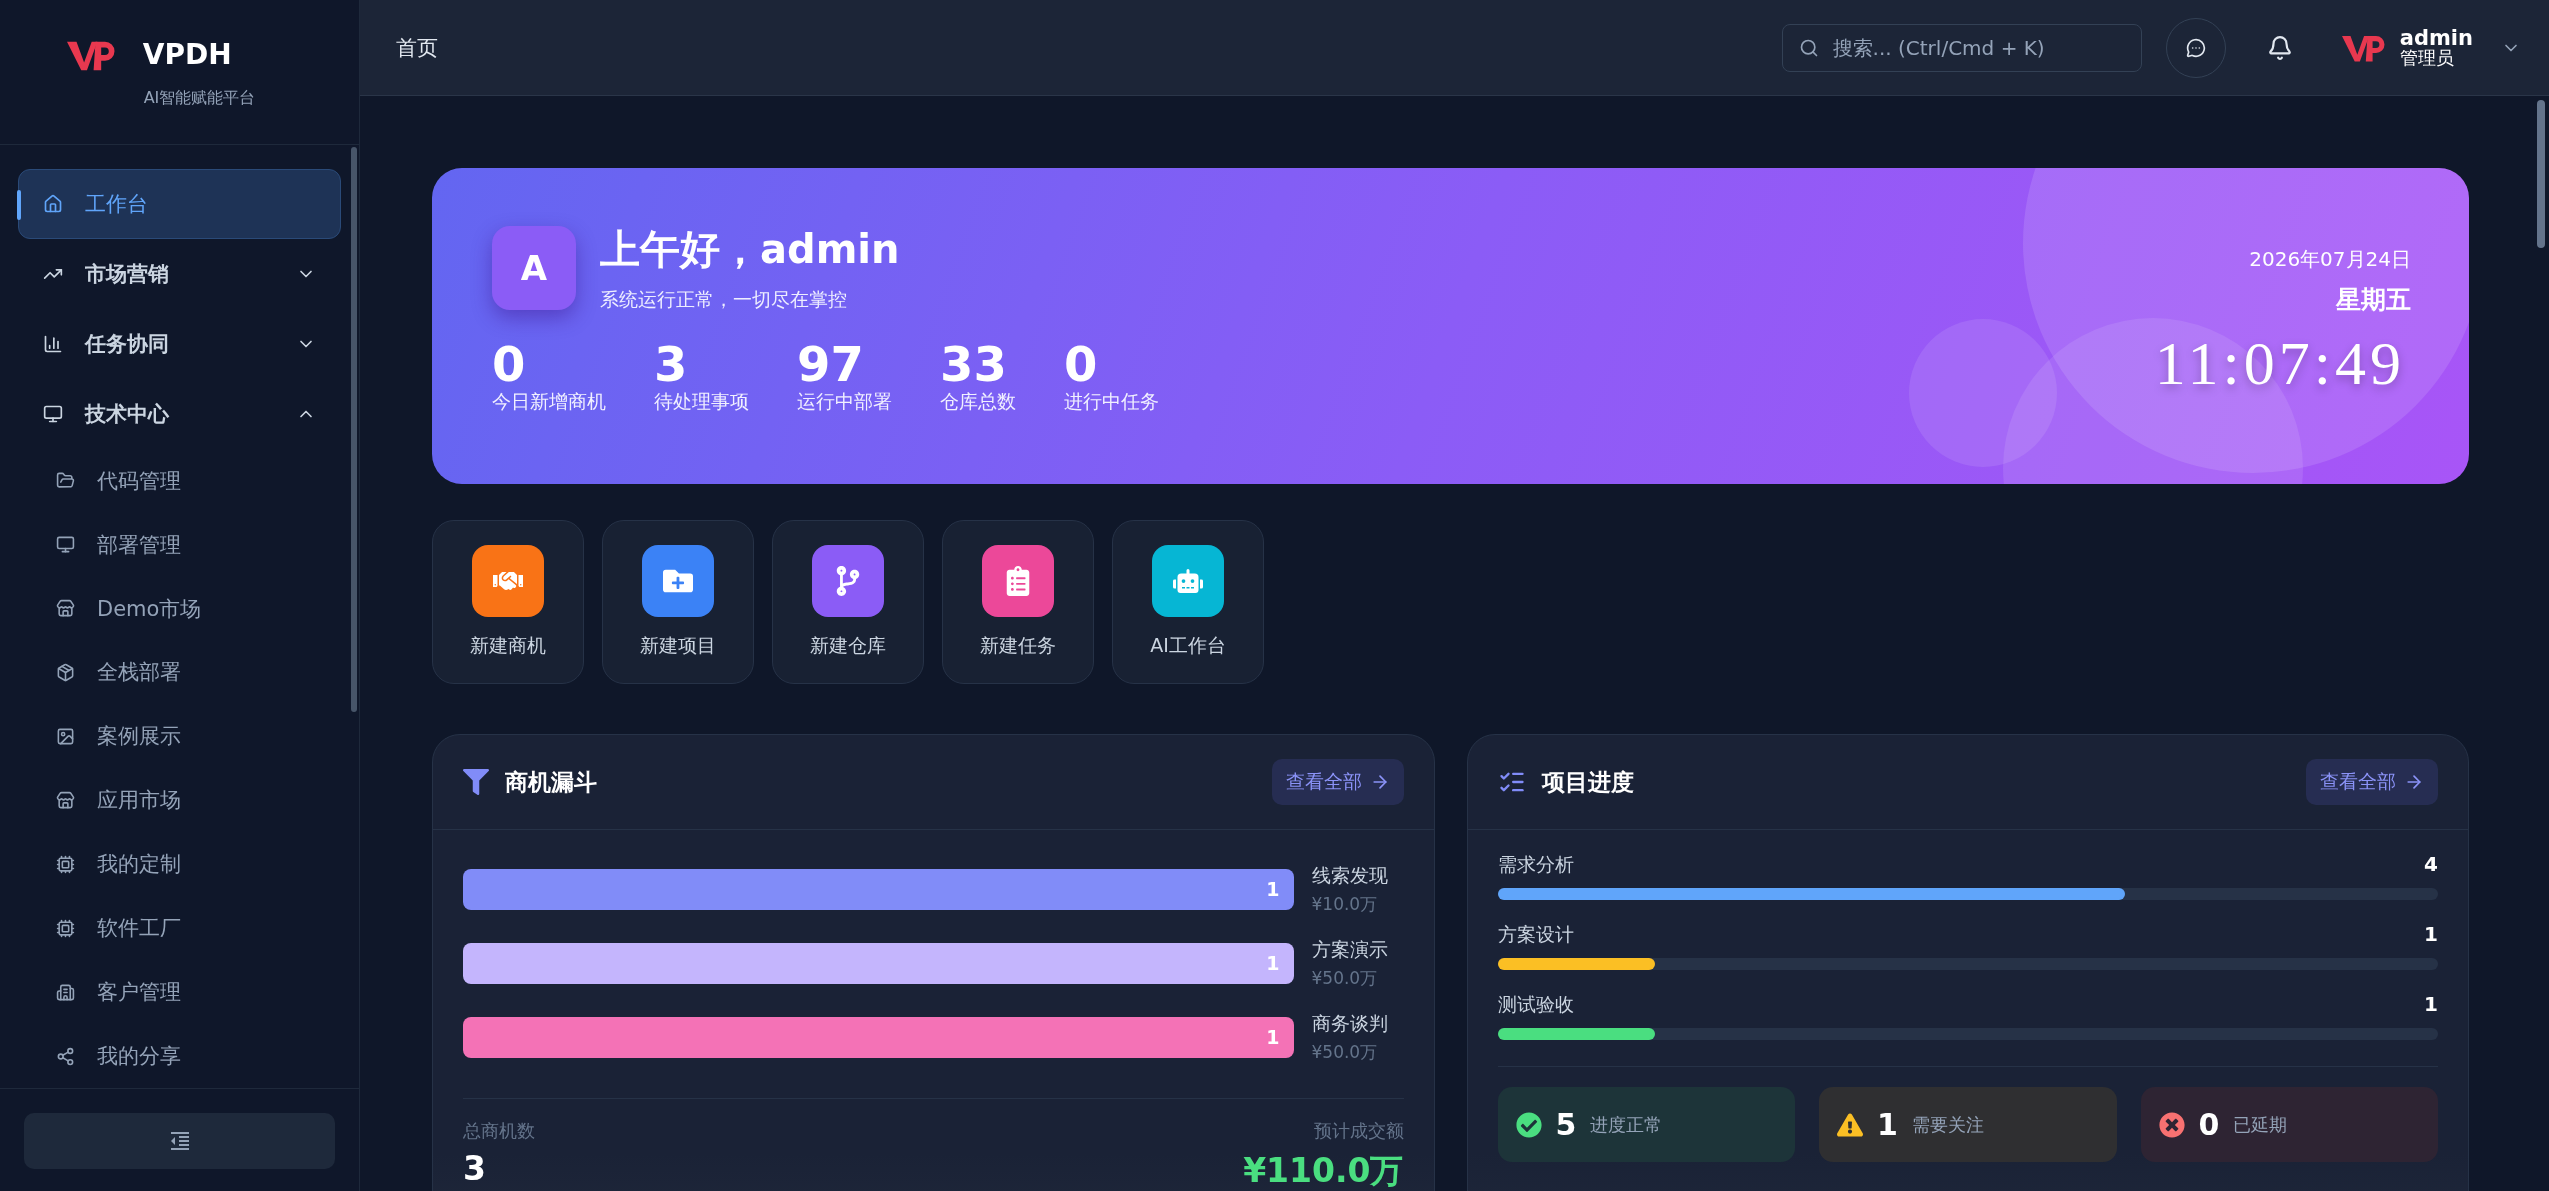  I want to click on status-count: 0, so click(2209, 1124).